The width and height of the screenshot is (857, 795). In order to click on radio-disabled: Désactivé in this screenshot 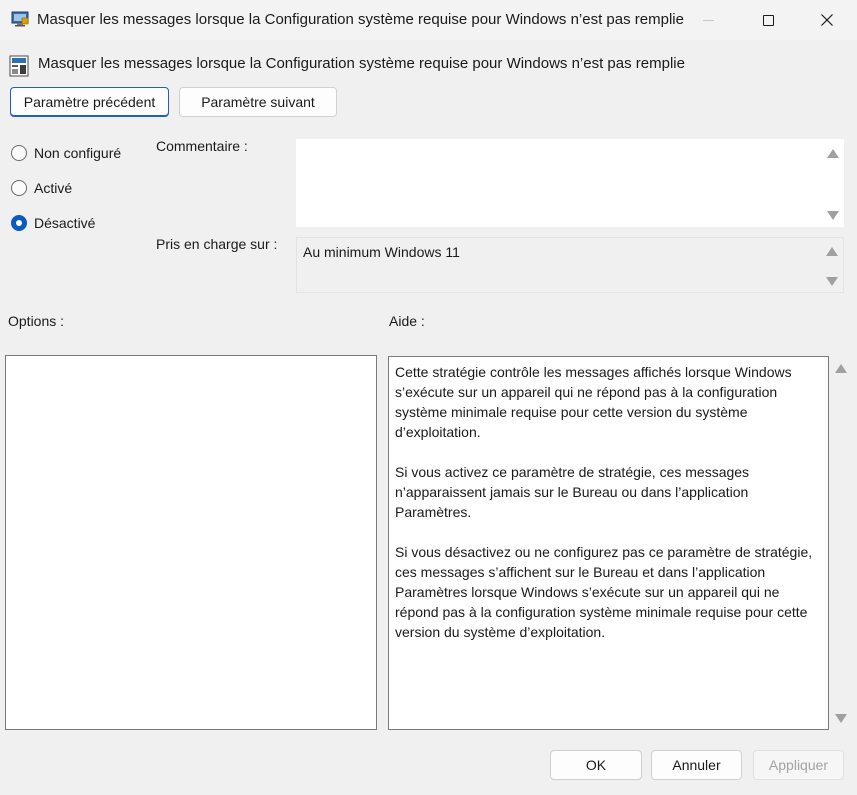, I will do `click(53, 223)`.